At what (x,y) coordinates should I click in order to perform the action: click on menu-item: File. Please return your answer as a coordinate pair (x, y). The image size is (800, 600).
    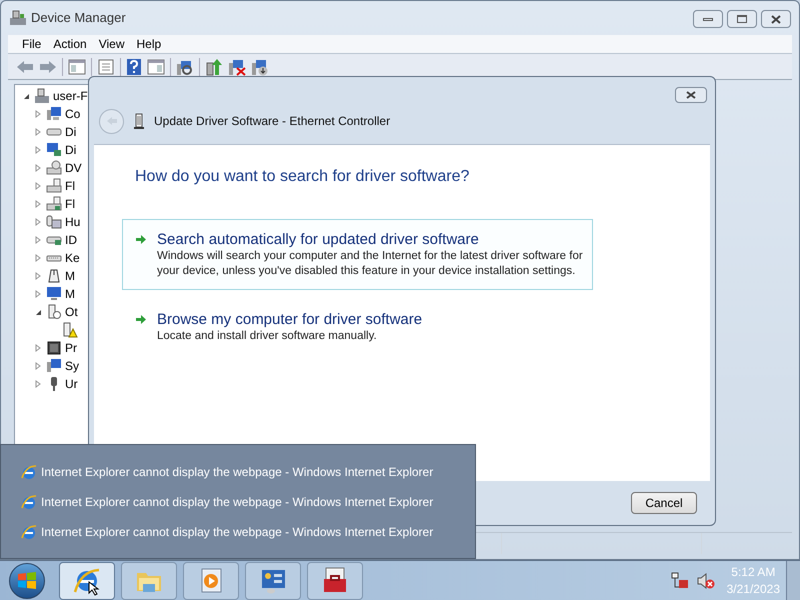
    Looking at the image, I should click on (32, 44).